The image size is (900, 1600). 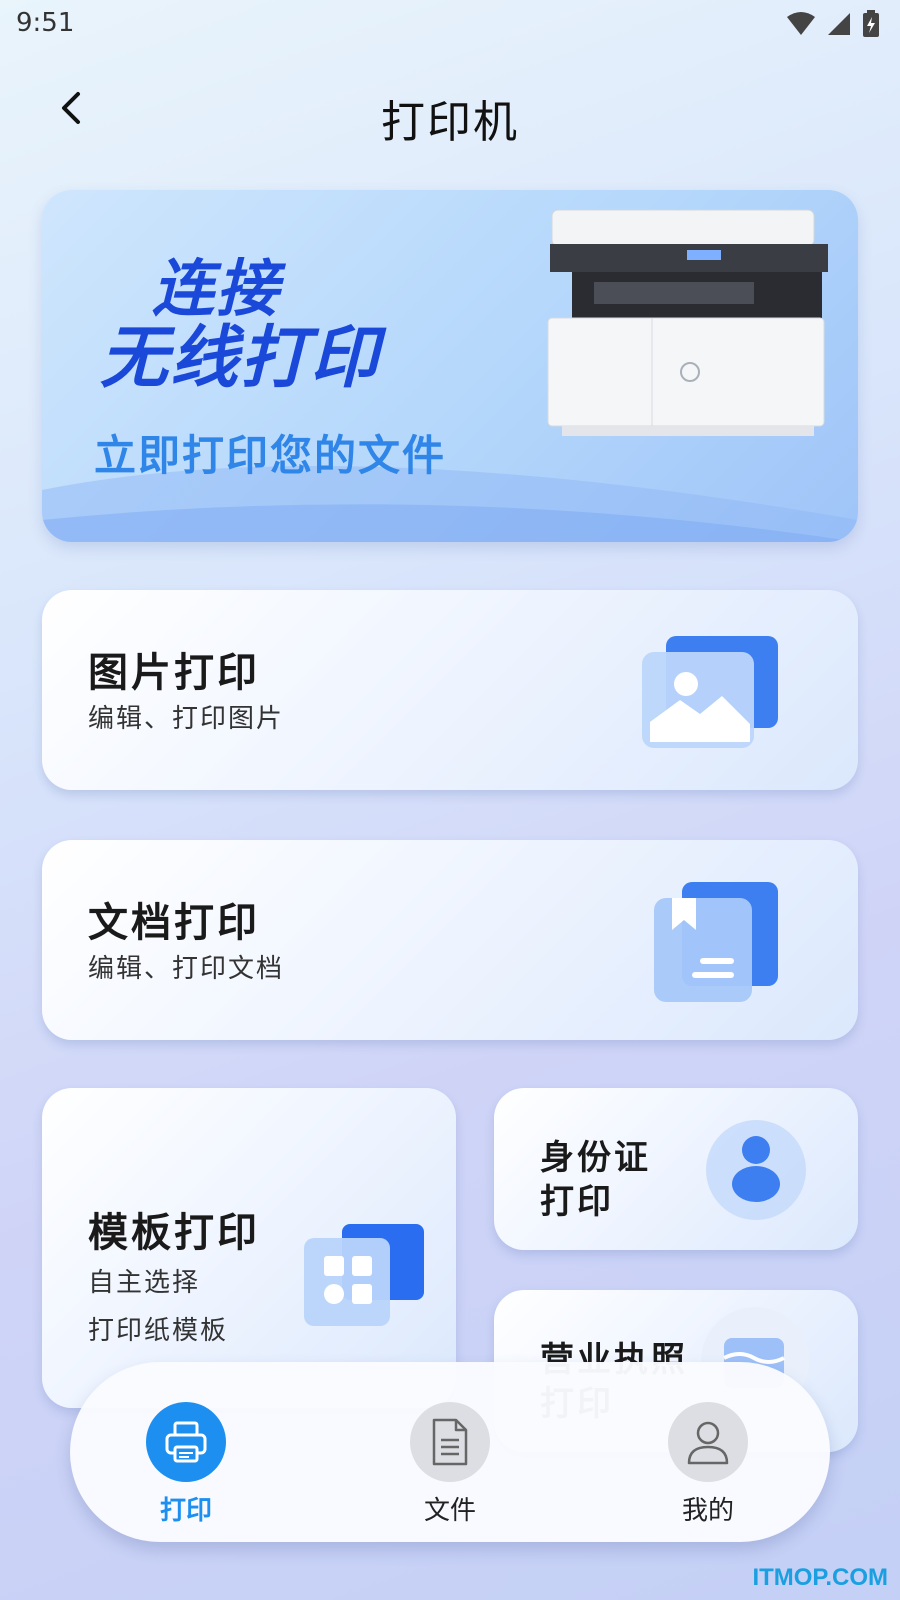 What do you see at coordinates (174, 923) in the screenshot?
I see `document-print-title: 文档打印` at bounding box center [174, 923].